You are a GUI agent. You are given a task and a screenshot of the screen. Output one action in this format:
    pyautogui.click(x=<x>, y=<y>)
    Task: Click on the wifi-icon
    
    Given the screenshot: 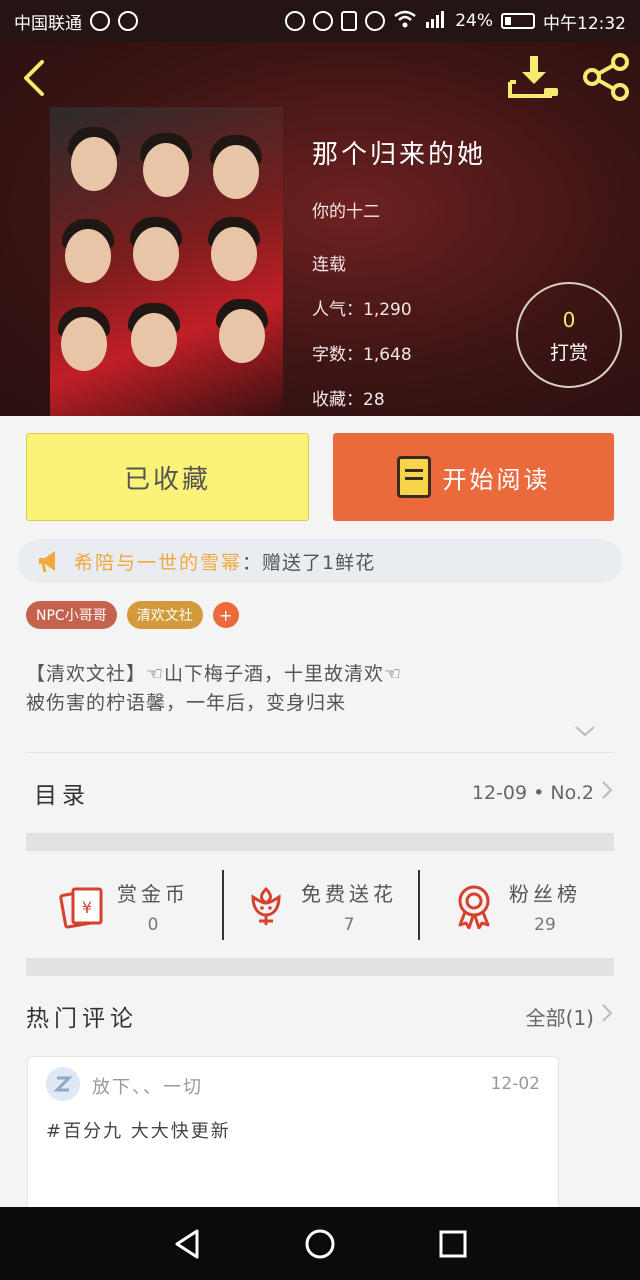 What is the action you would take?
    pyautogui.click(x=405, y=21)
    